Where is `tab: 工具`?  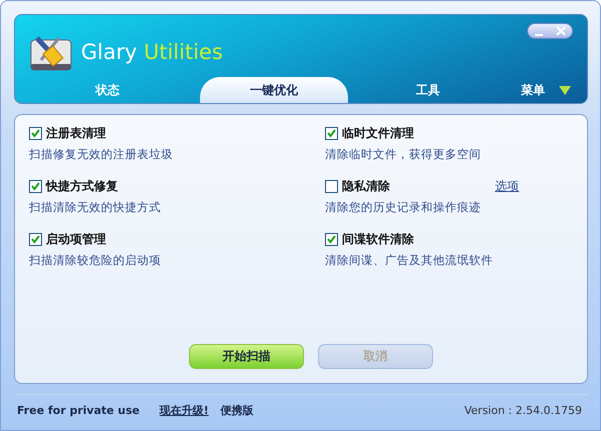 tab: 工具 is located at coordinates (428, 90).